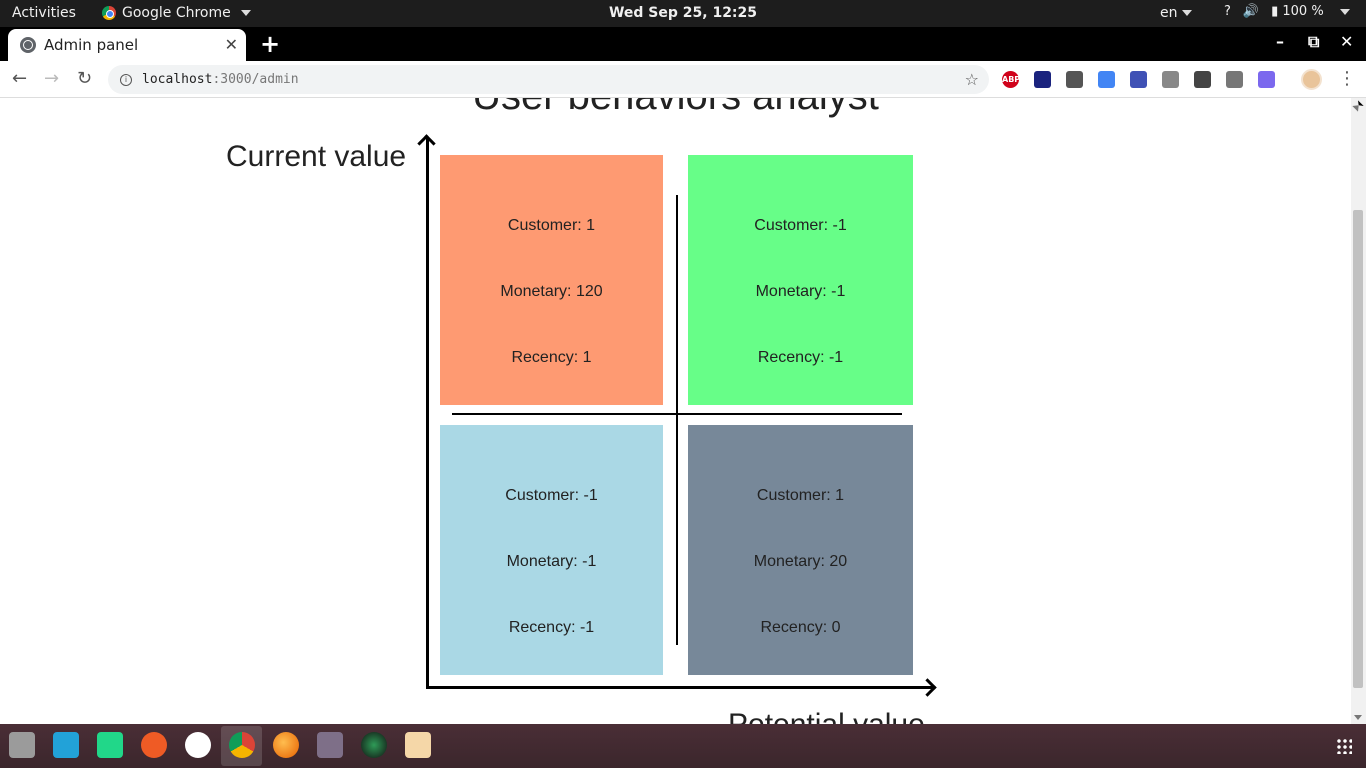  What do you see at coordinates (1344, 746) in the screenshot?
I see `show-applications-icon` at bounding box center [1344, 746].